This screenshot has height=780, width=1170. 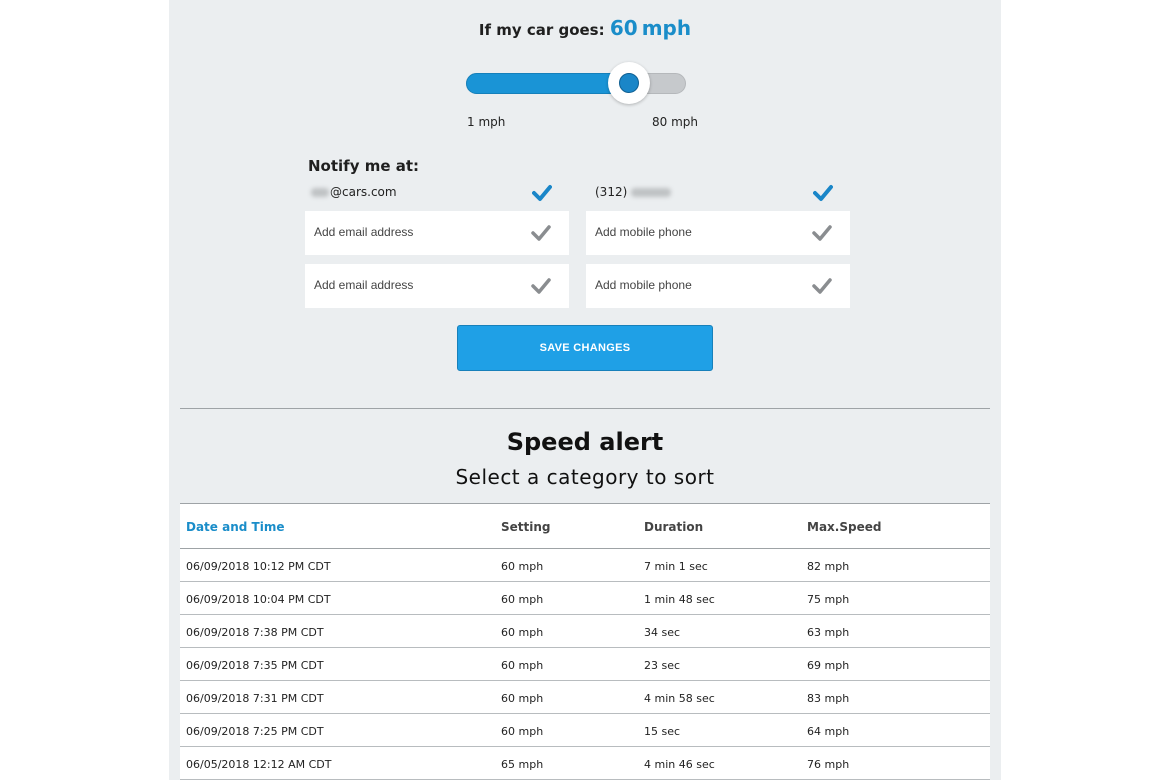 I want to click on slider-handle-dot, so click(x=628, y=83).